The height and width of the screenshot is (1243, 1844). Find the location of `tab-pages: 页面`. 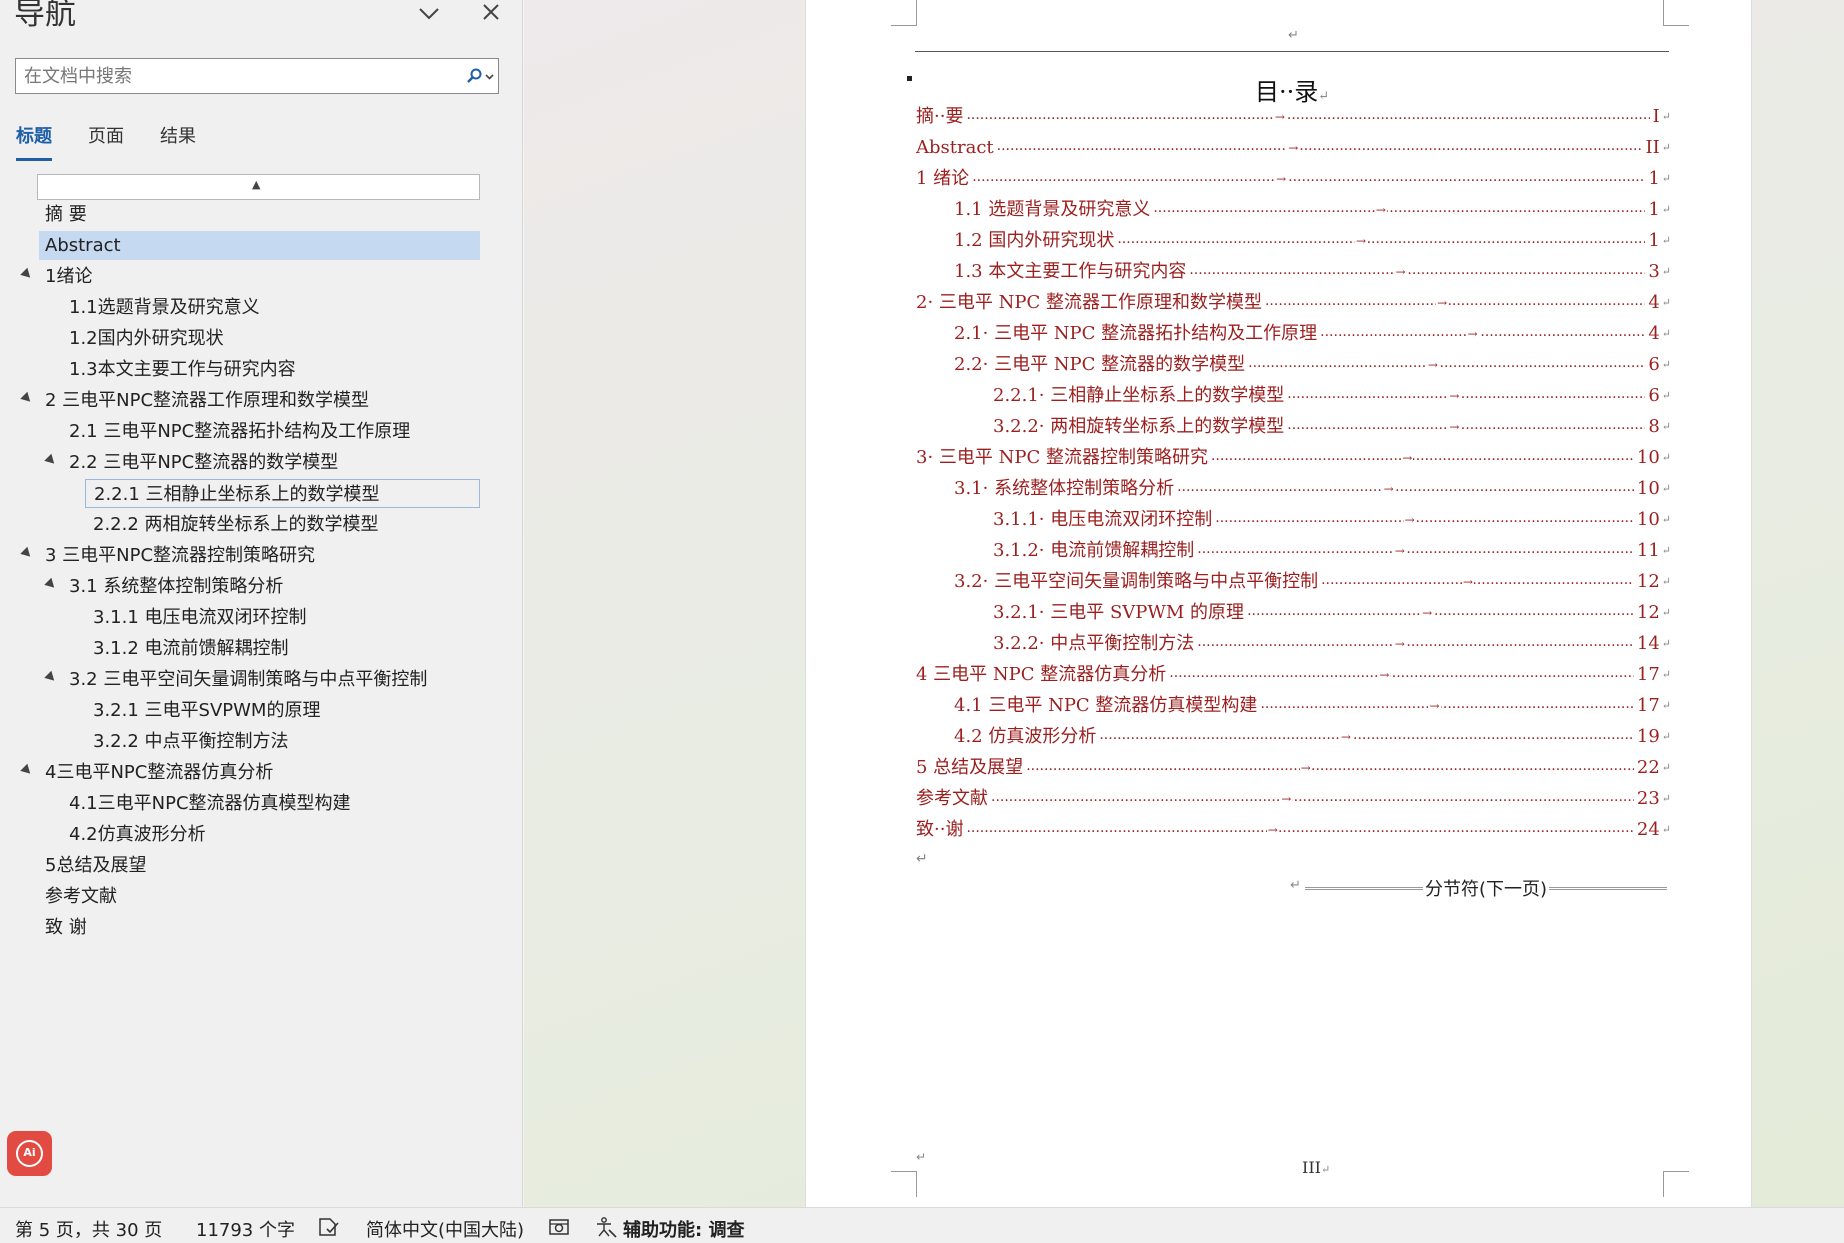

tab-pages: 页面 is located at coordinates (106, 142).